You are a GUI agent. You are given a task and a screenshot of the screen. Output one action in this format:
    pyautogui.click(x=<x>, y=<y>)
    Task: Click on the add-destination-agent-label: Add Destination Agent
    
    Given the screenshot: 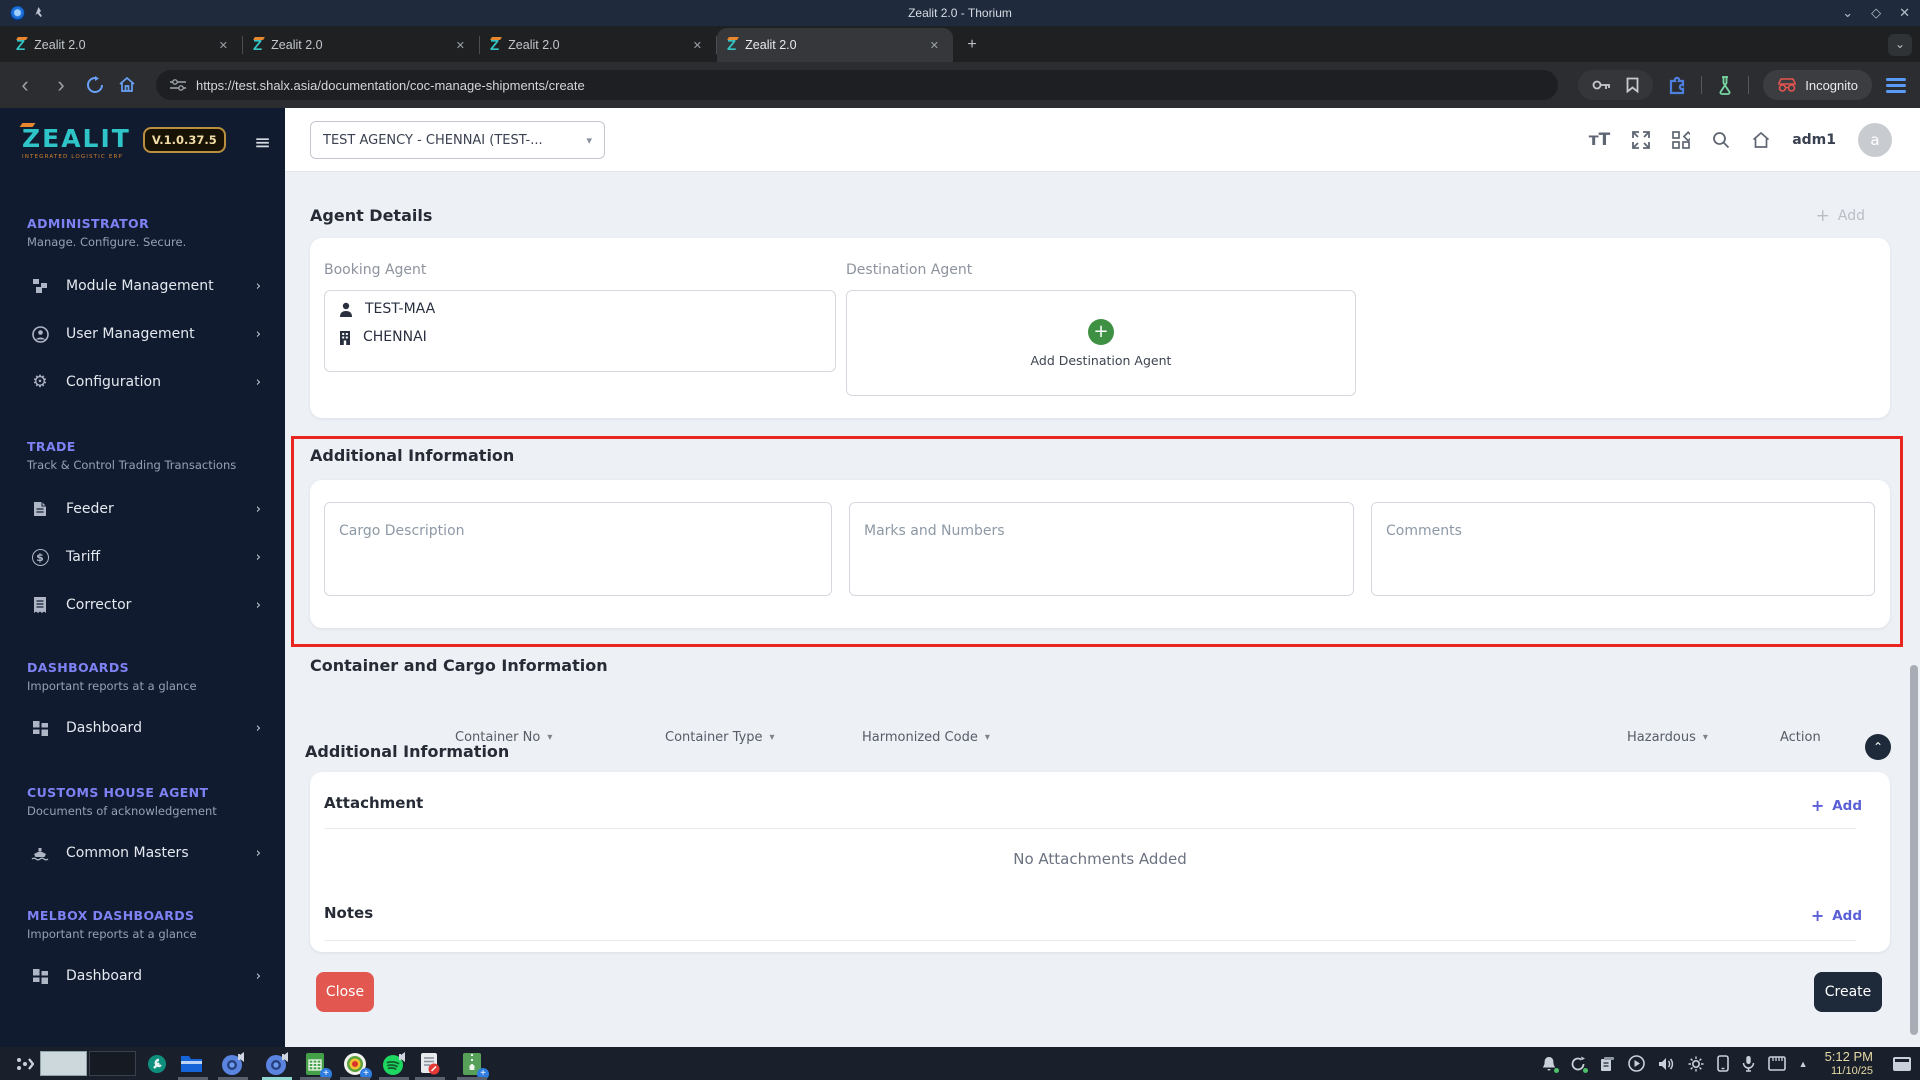 What is the action you would take?
    pyautogui.click(x=1101, y=360)
    